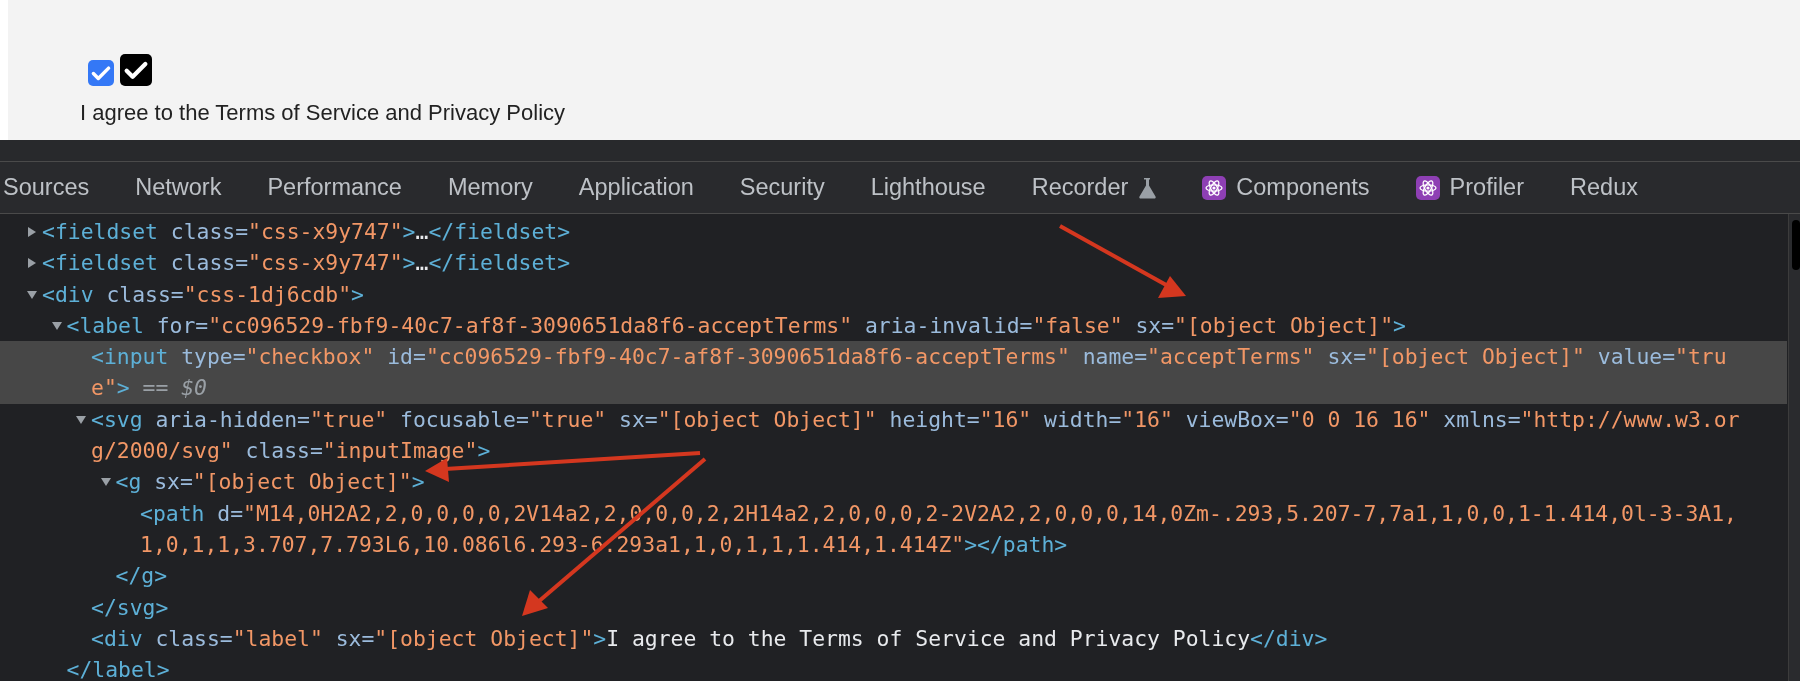 The image size is (1800, 682). Describe the element at coordinates (709, 638) in the screenshot. I see `code-line: <div class="label" sx="[object Object]">I agree to the Terms of Service and Privacy Policy</div>` at that location.